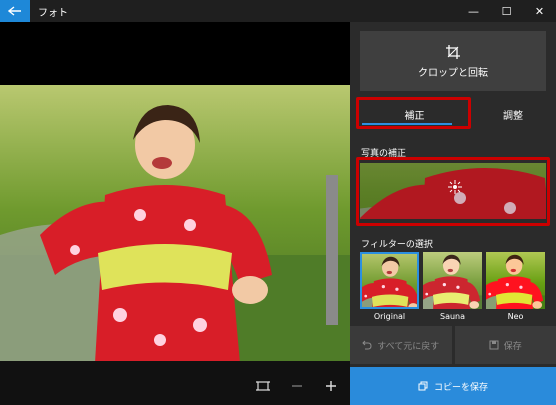 This screenshot has width=556, height=405. Describe the element at coordinates (513, 114) in the screenshot. I see `tab-adjust: 調整` at that location.